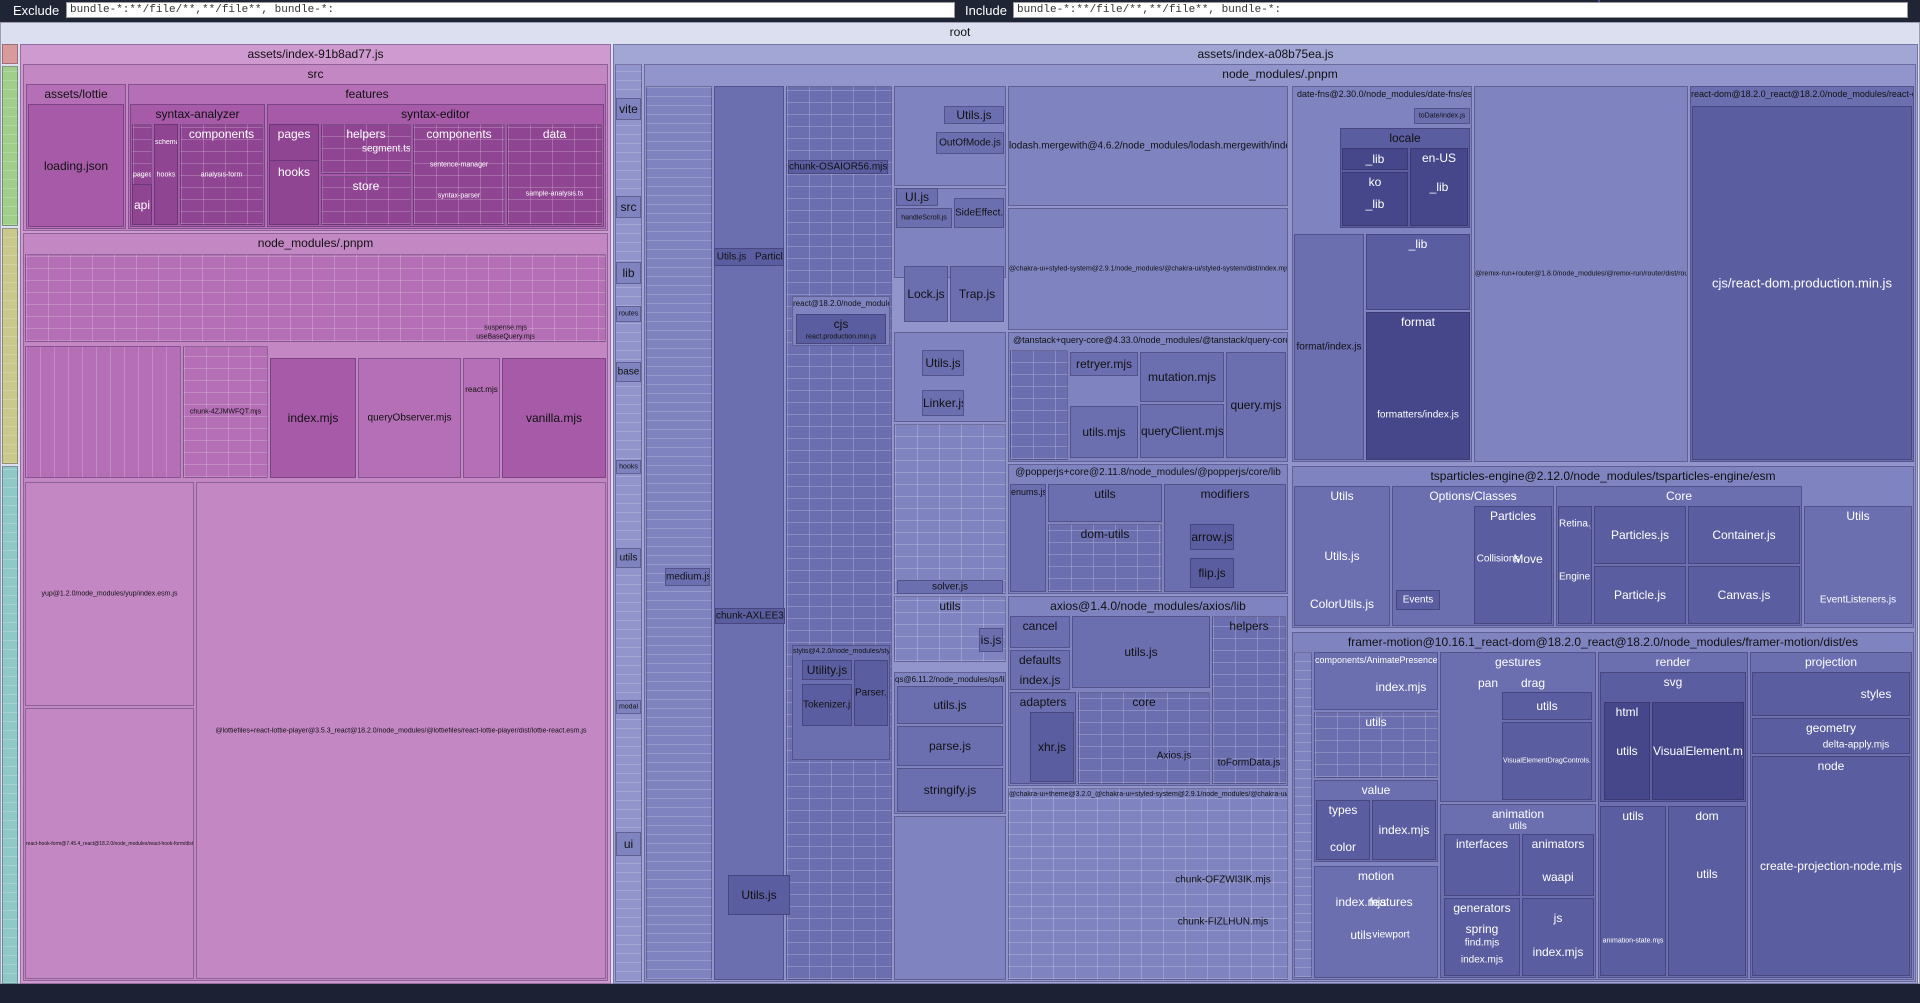 The height and width of the screenshot is (1003, 1920). Describe the element at coordinates (1212, 537) in the screenshot. I see `file-arrow: arrow.js` at that location.